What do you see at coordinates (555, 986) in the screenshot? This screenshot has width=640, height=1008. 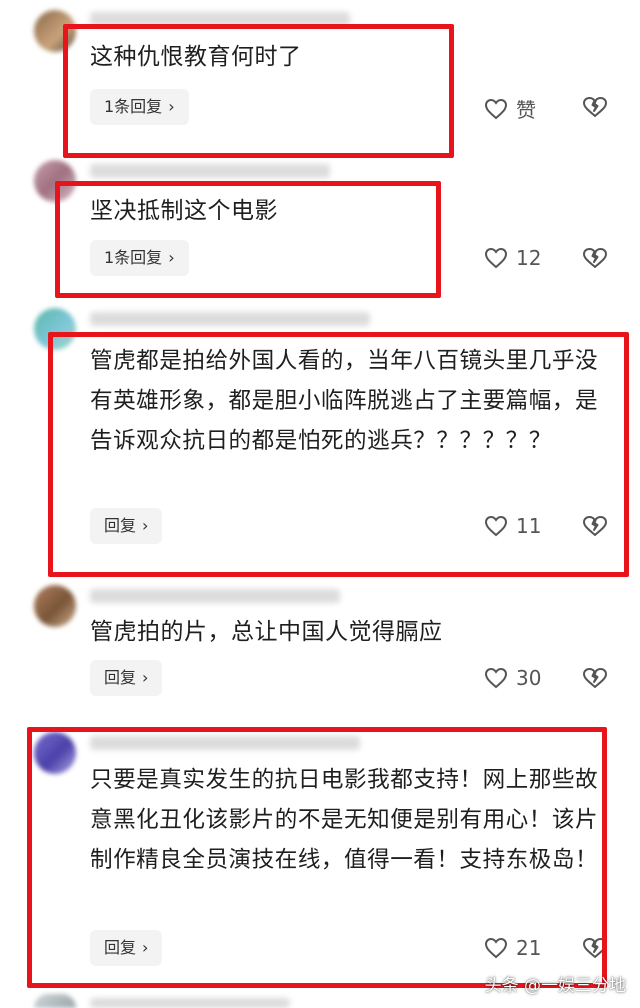 I see `watermark: 头条 @一娱三分地` at bounding box center [555, 986].